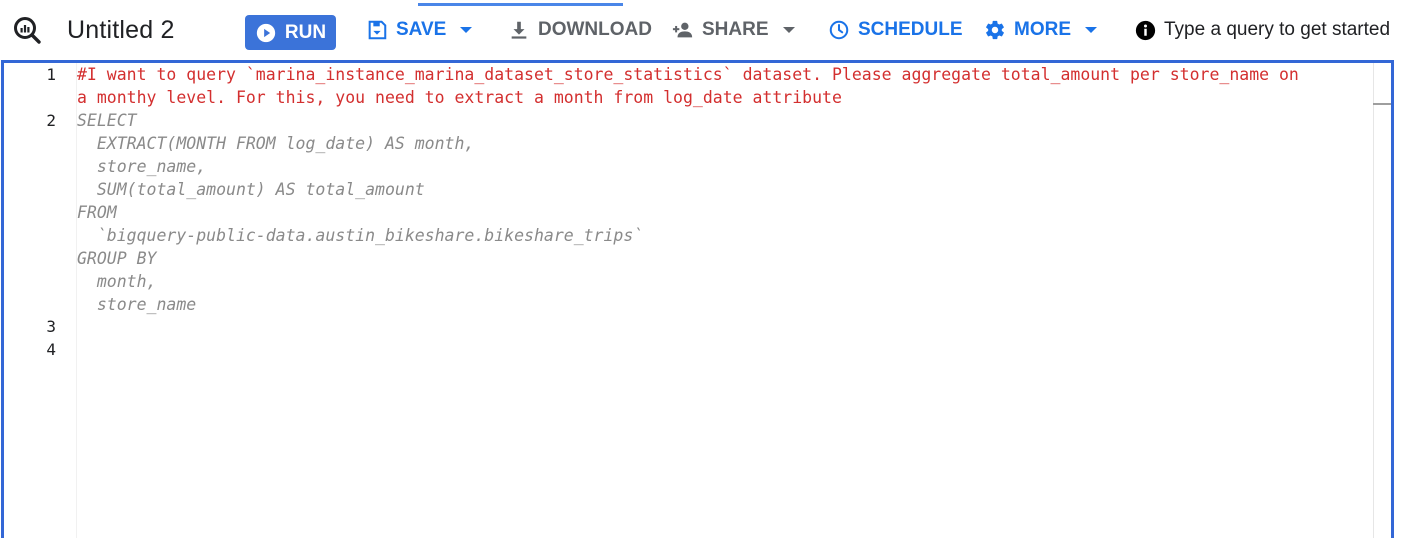  Describe the element at coordinates (1277, 29) in the screenshot. I see `hint-text: Type a query to get started` at that location.